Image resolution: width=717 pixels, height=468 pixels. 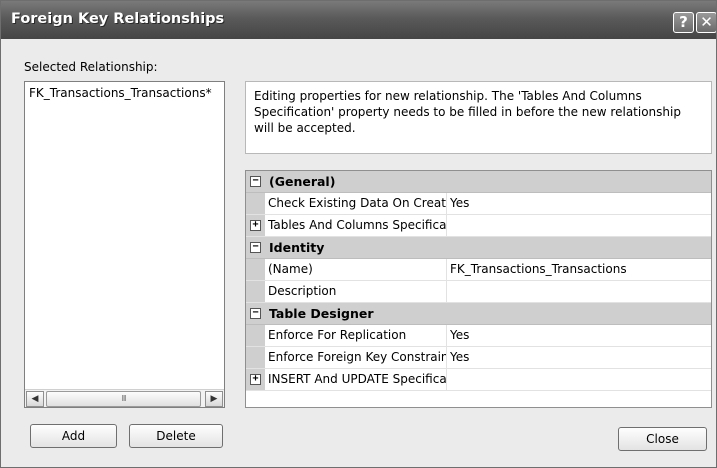 What do you see at coordinates (297, 247) in the screenshot?
I see `category-label: Identity` at bounding box center [297, 247].